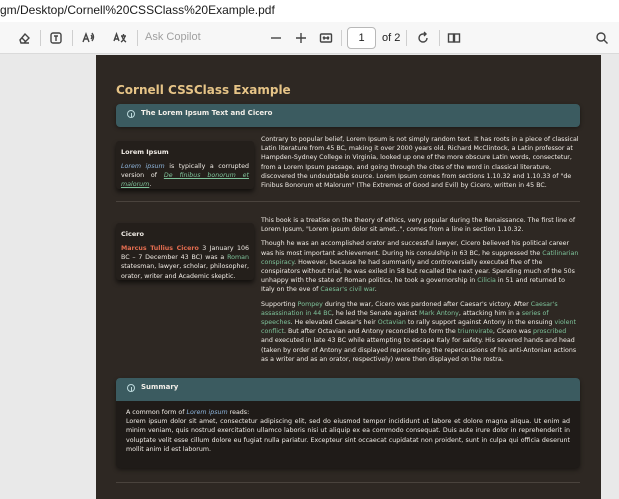 The width and height of the screenshot is (619, 499). What do you see at coordinates (132, 234) in the screenshot?
I see `cue-title: Cicero` at bounding box center [132, 234].